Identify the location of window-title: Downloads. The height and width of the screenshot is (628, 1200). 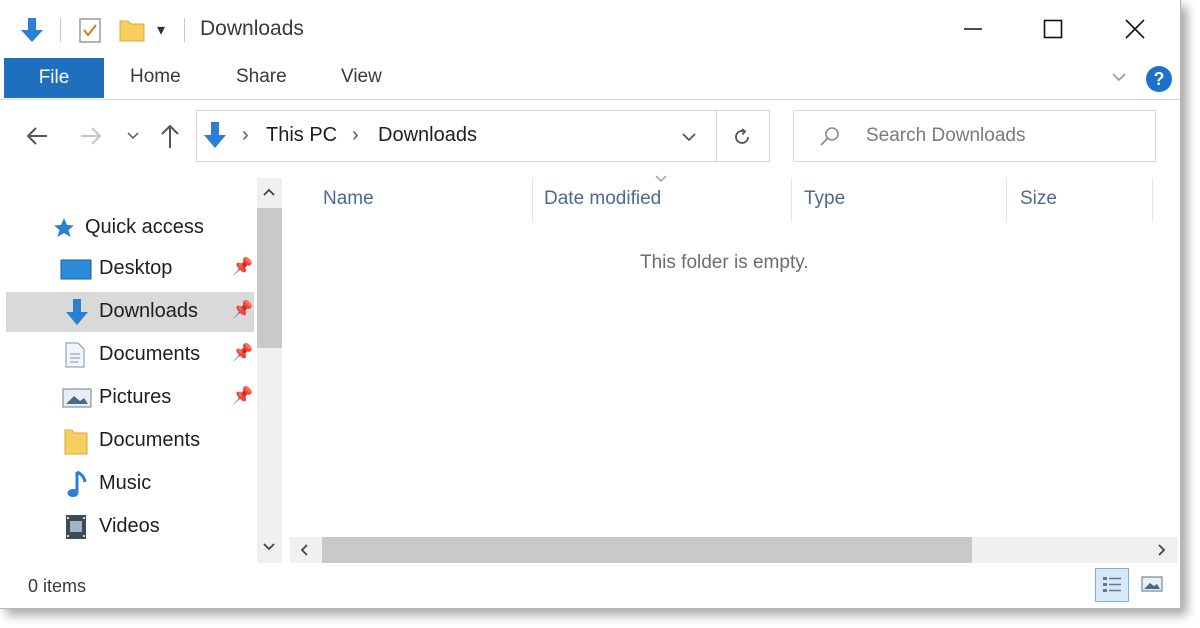
(252, 28).